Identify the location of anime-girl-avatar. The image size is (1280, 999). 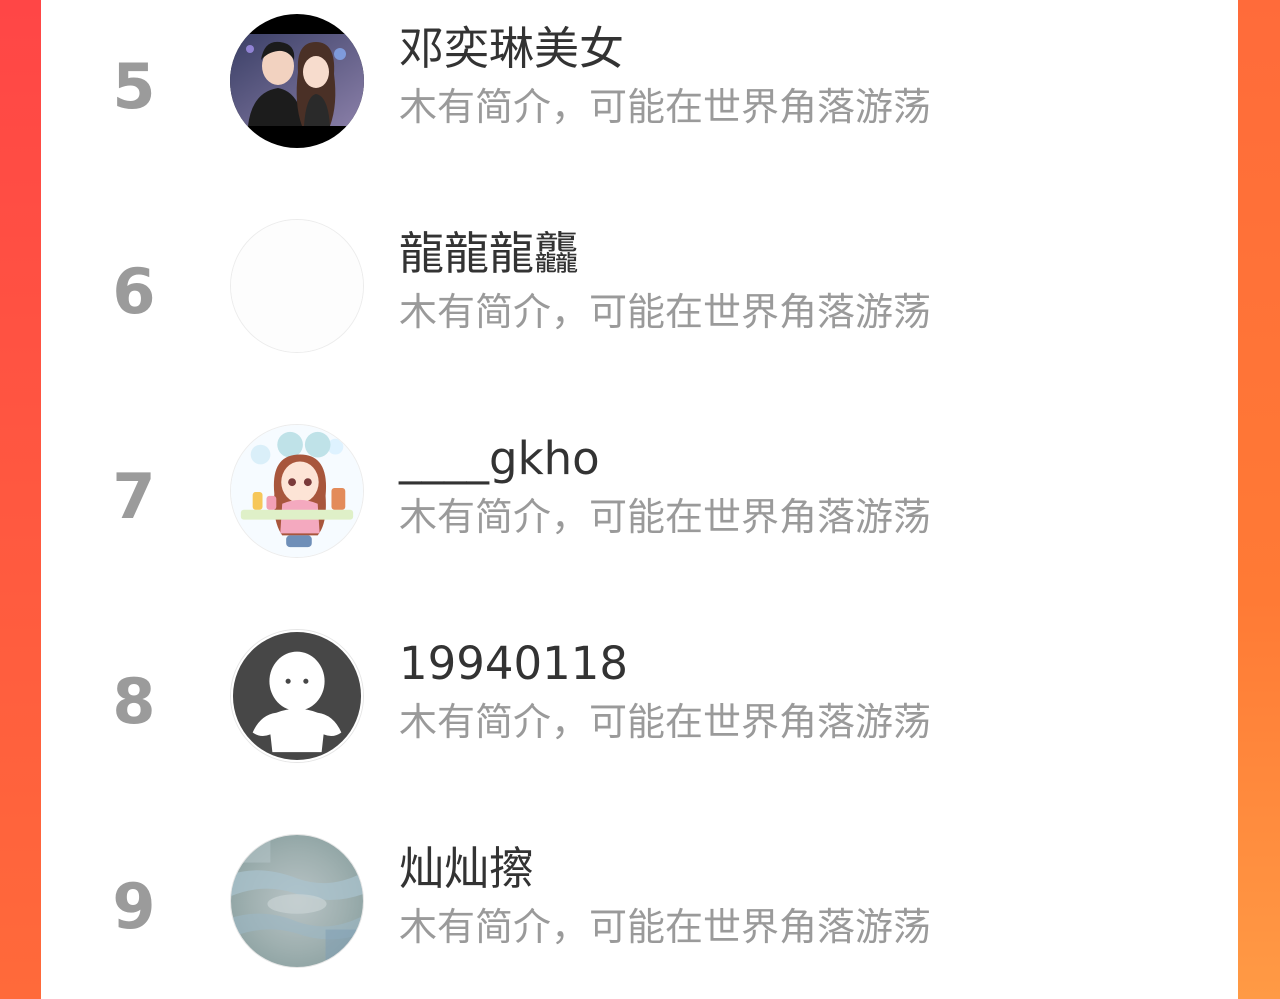
(297, 491).